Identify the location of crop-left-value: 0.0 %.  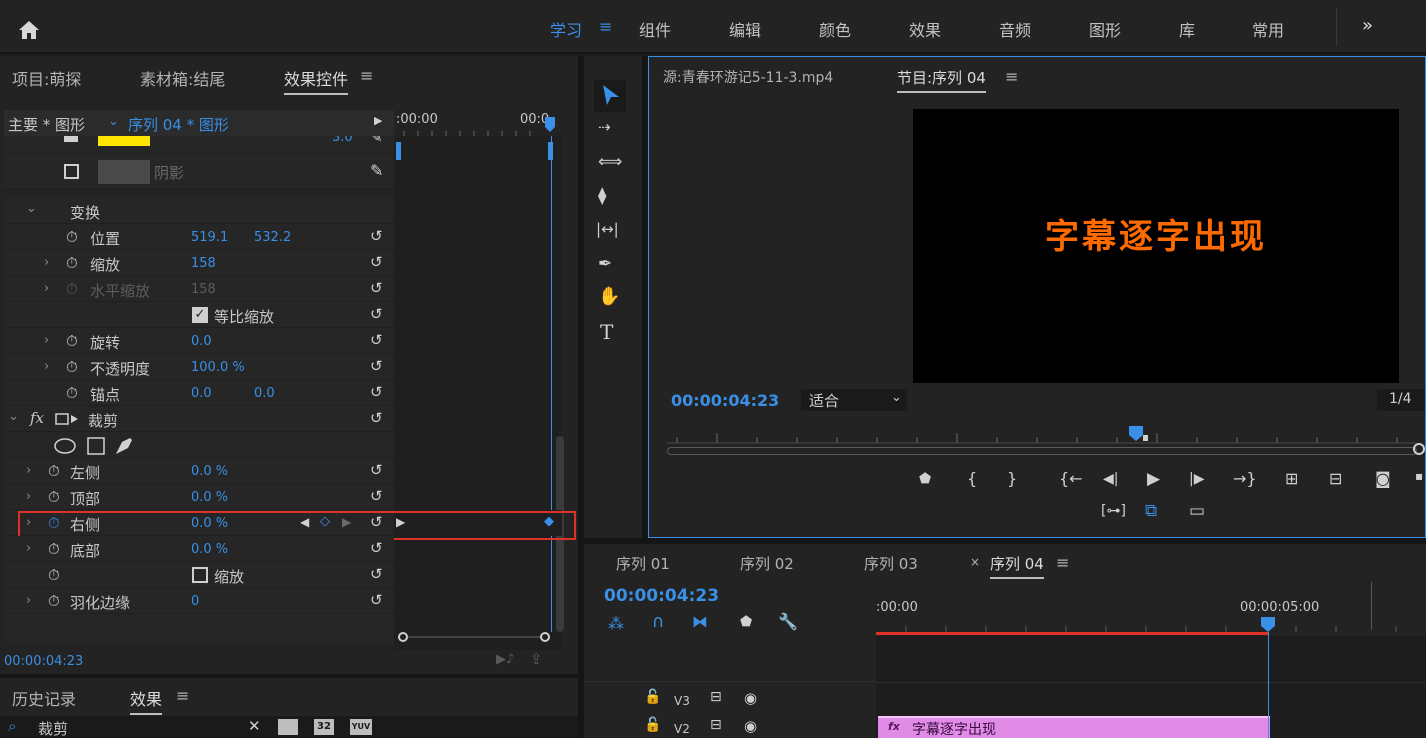
(209, 471).